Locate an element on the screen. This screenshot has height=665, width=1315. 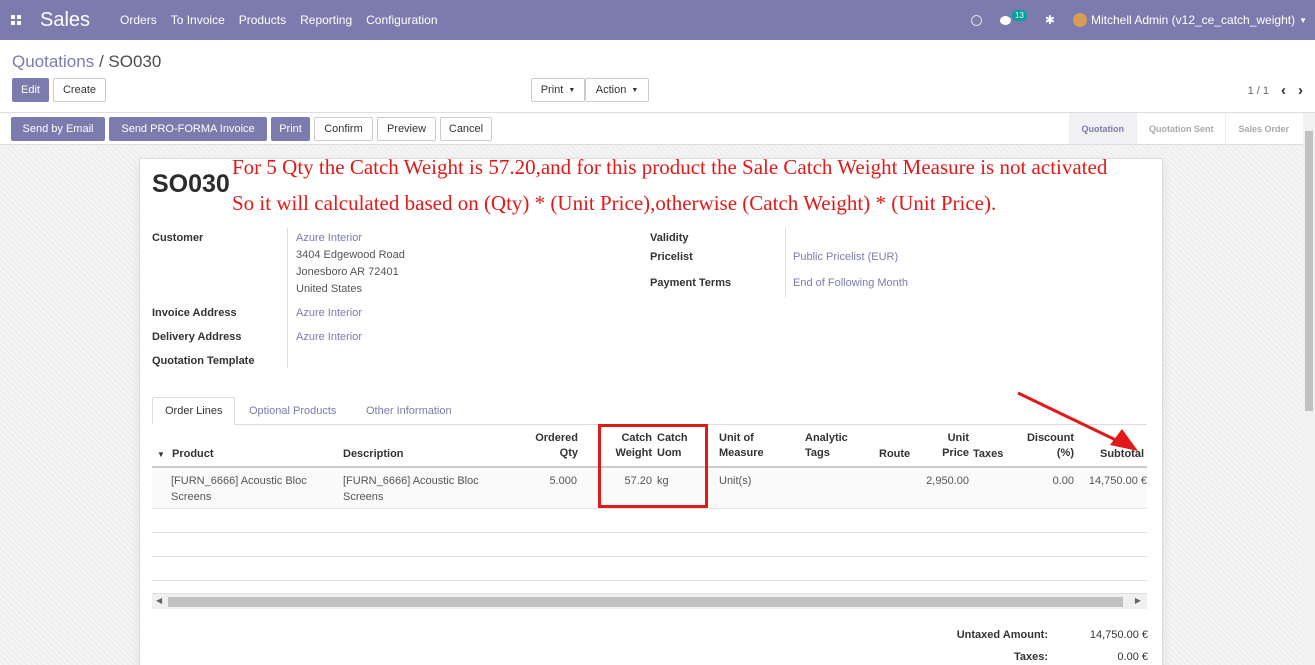
print-dropdown: Print ▼ is located at coordinates (558, 90).